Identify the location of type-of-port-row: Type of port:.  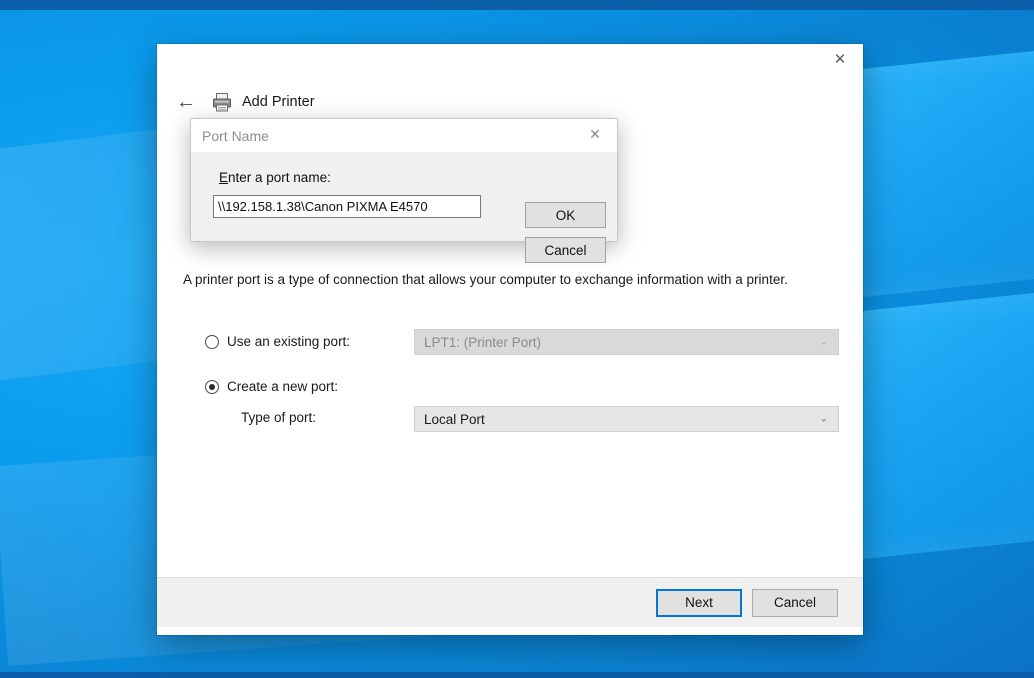
(278, 417).